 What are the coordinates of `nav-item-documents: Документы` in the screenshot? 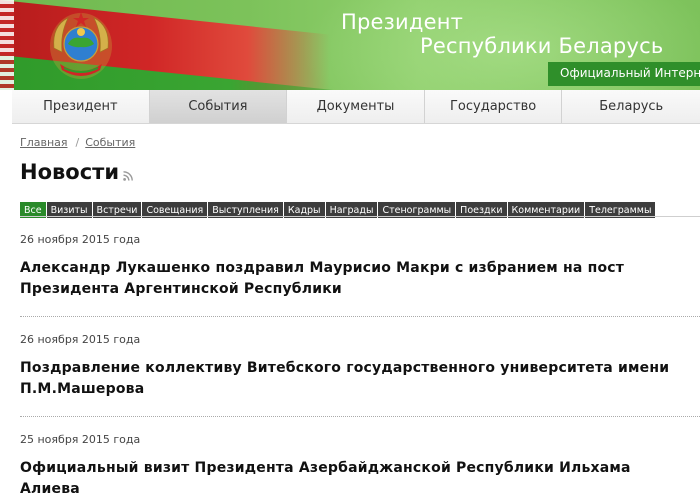 It's located at (356, 106).